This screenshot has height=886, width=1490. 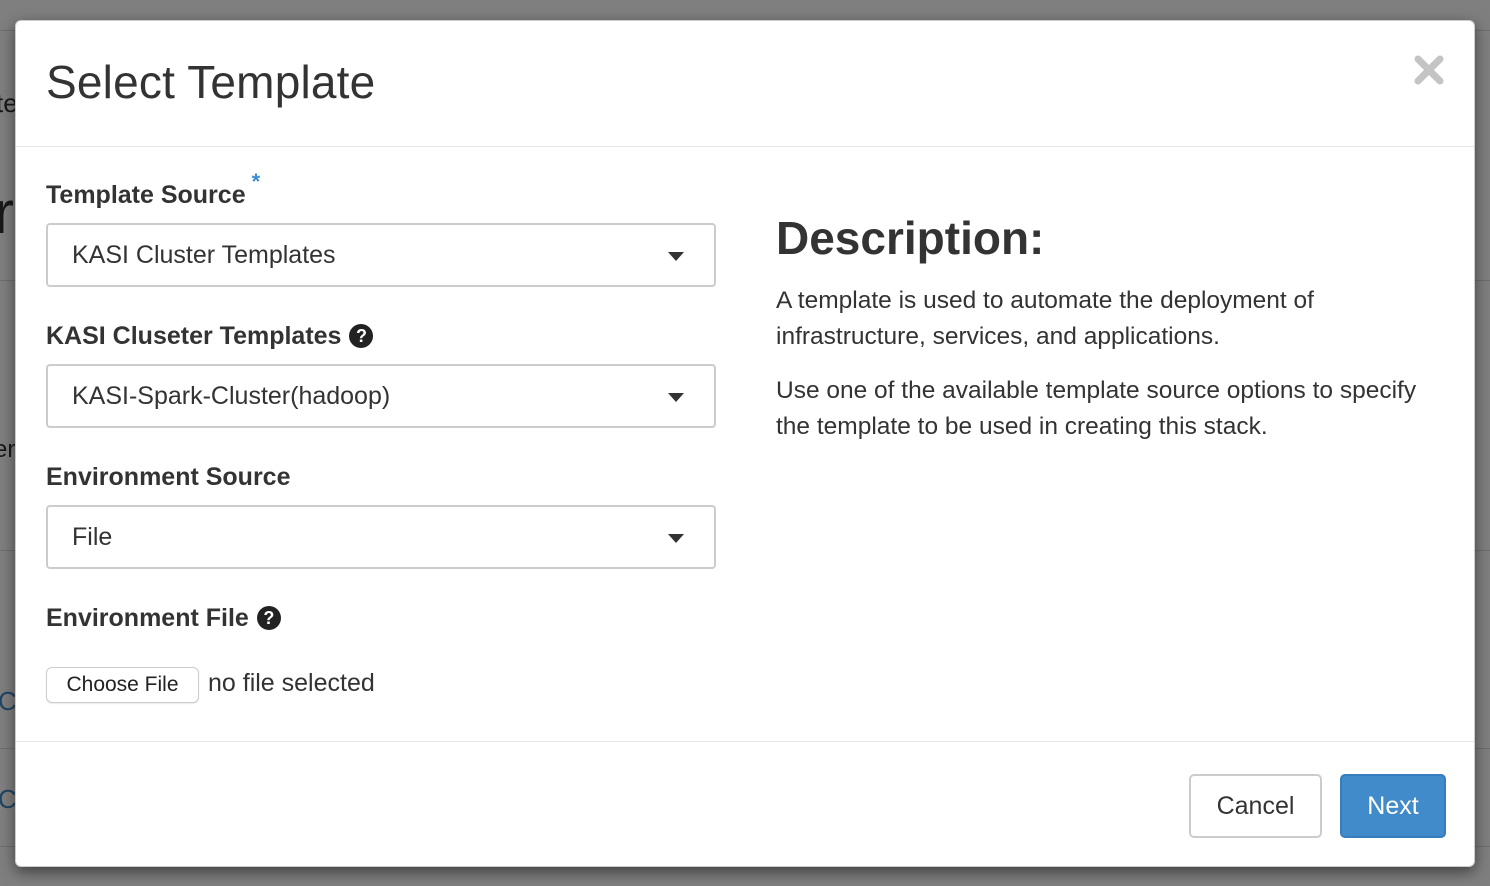 What do you see at coordinates (381, 255) in the screenshot?
I see `template-source-select: KASI Cluster Templates` at bounding box center [381, 255].